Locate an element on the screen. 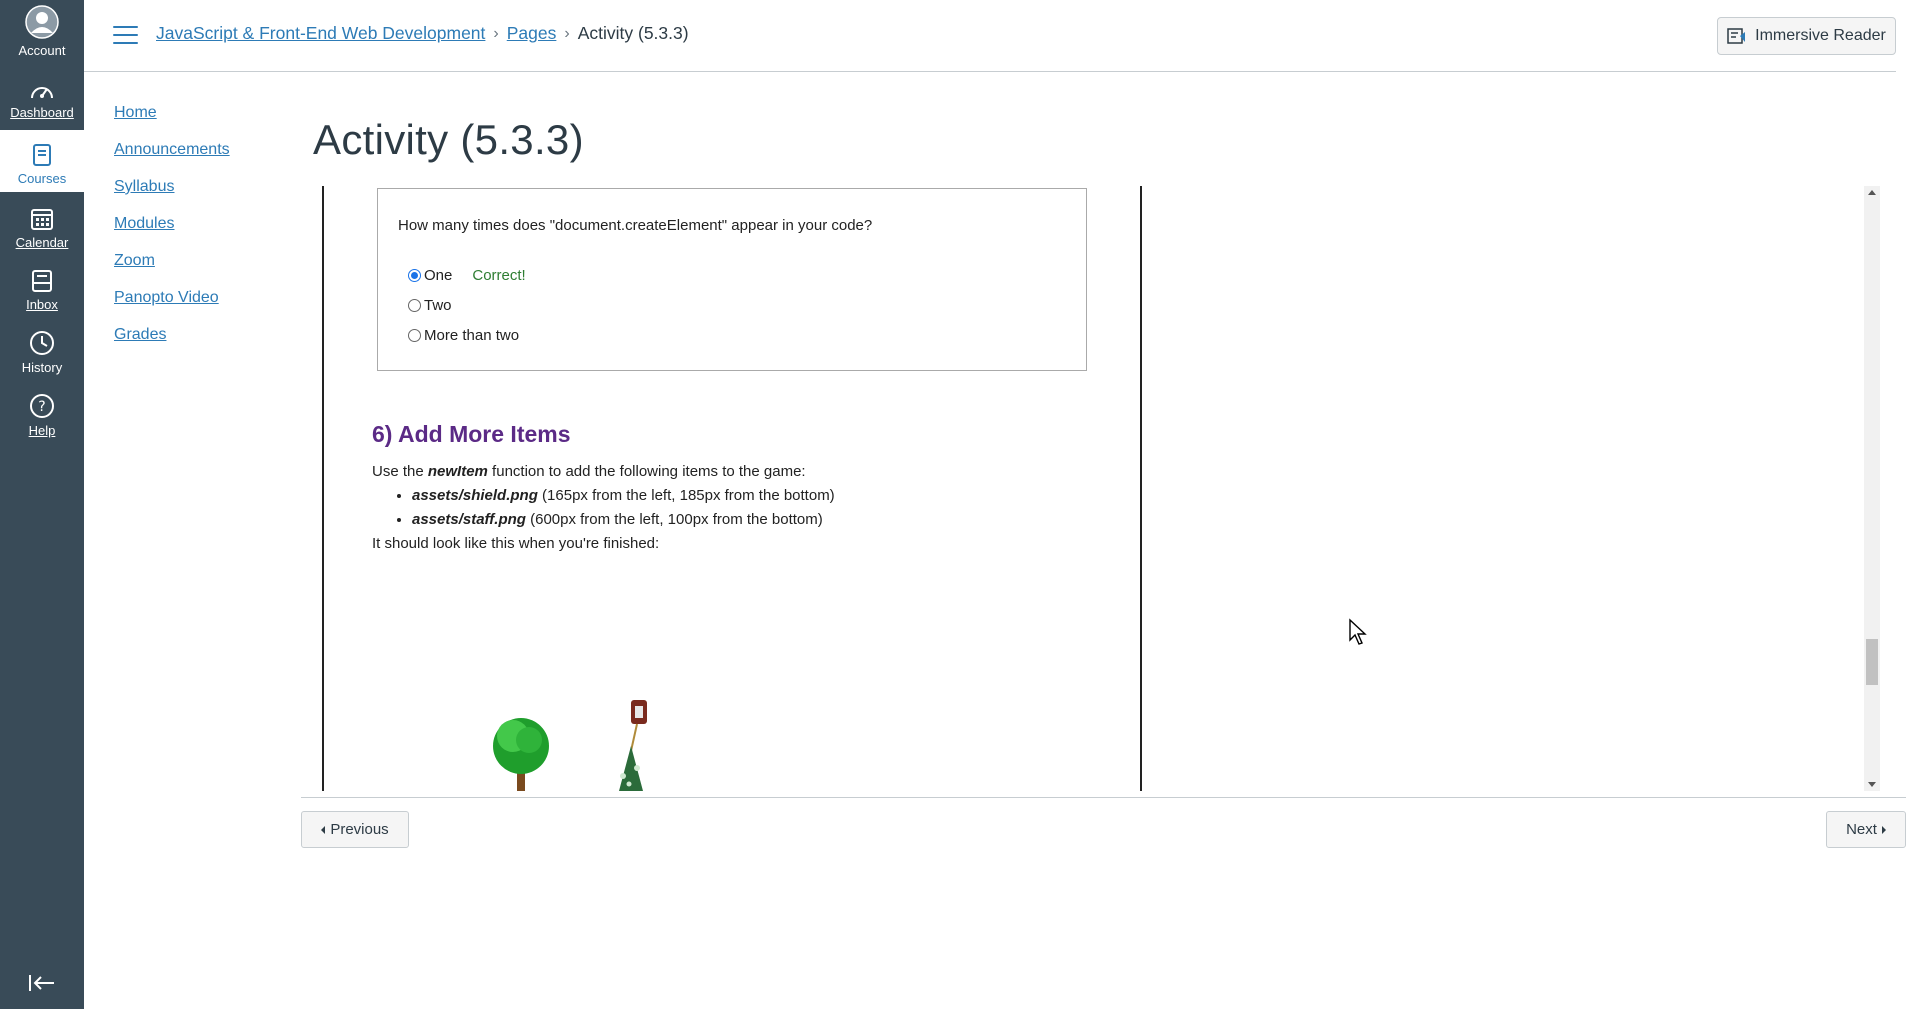  scroll-thumb is located at coordinates (1872, 662).